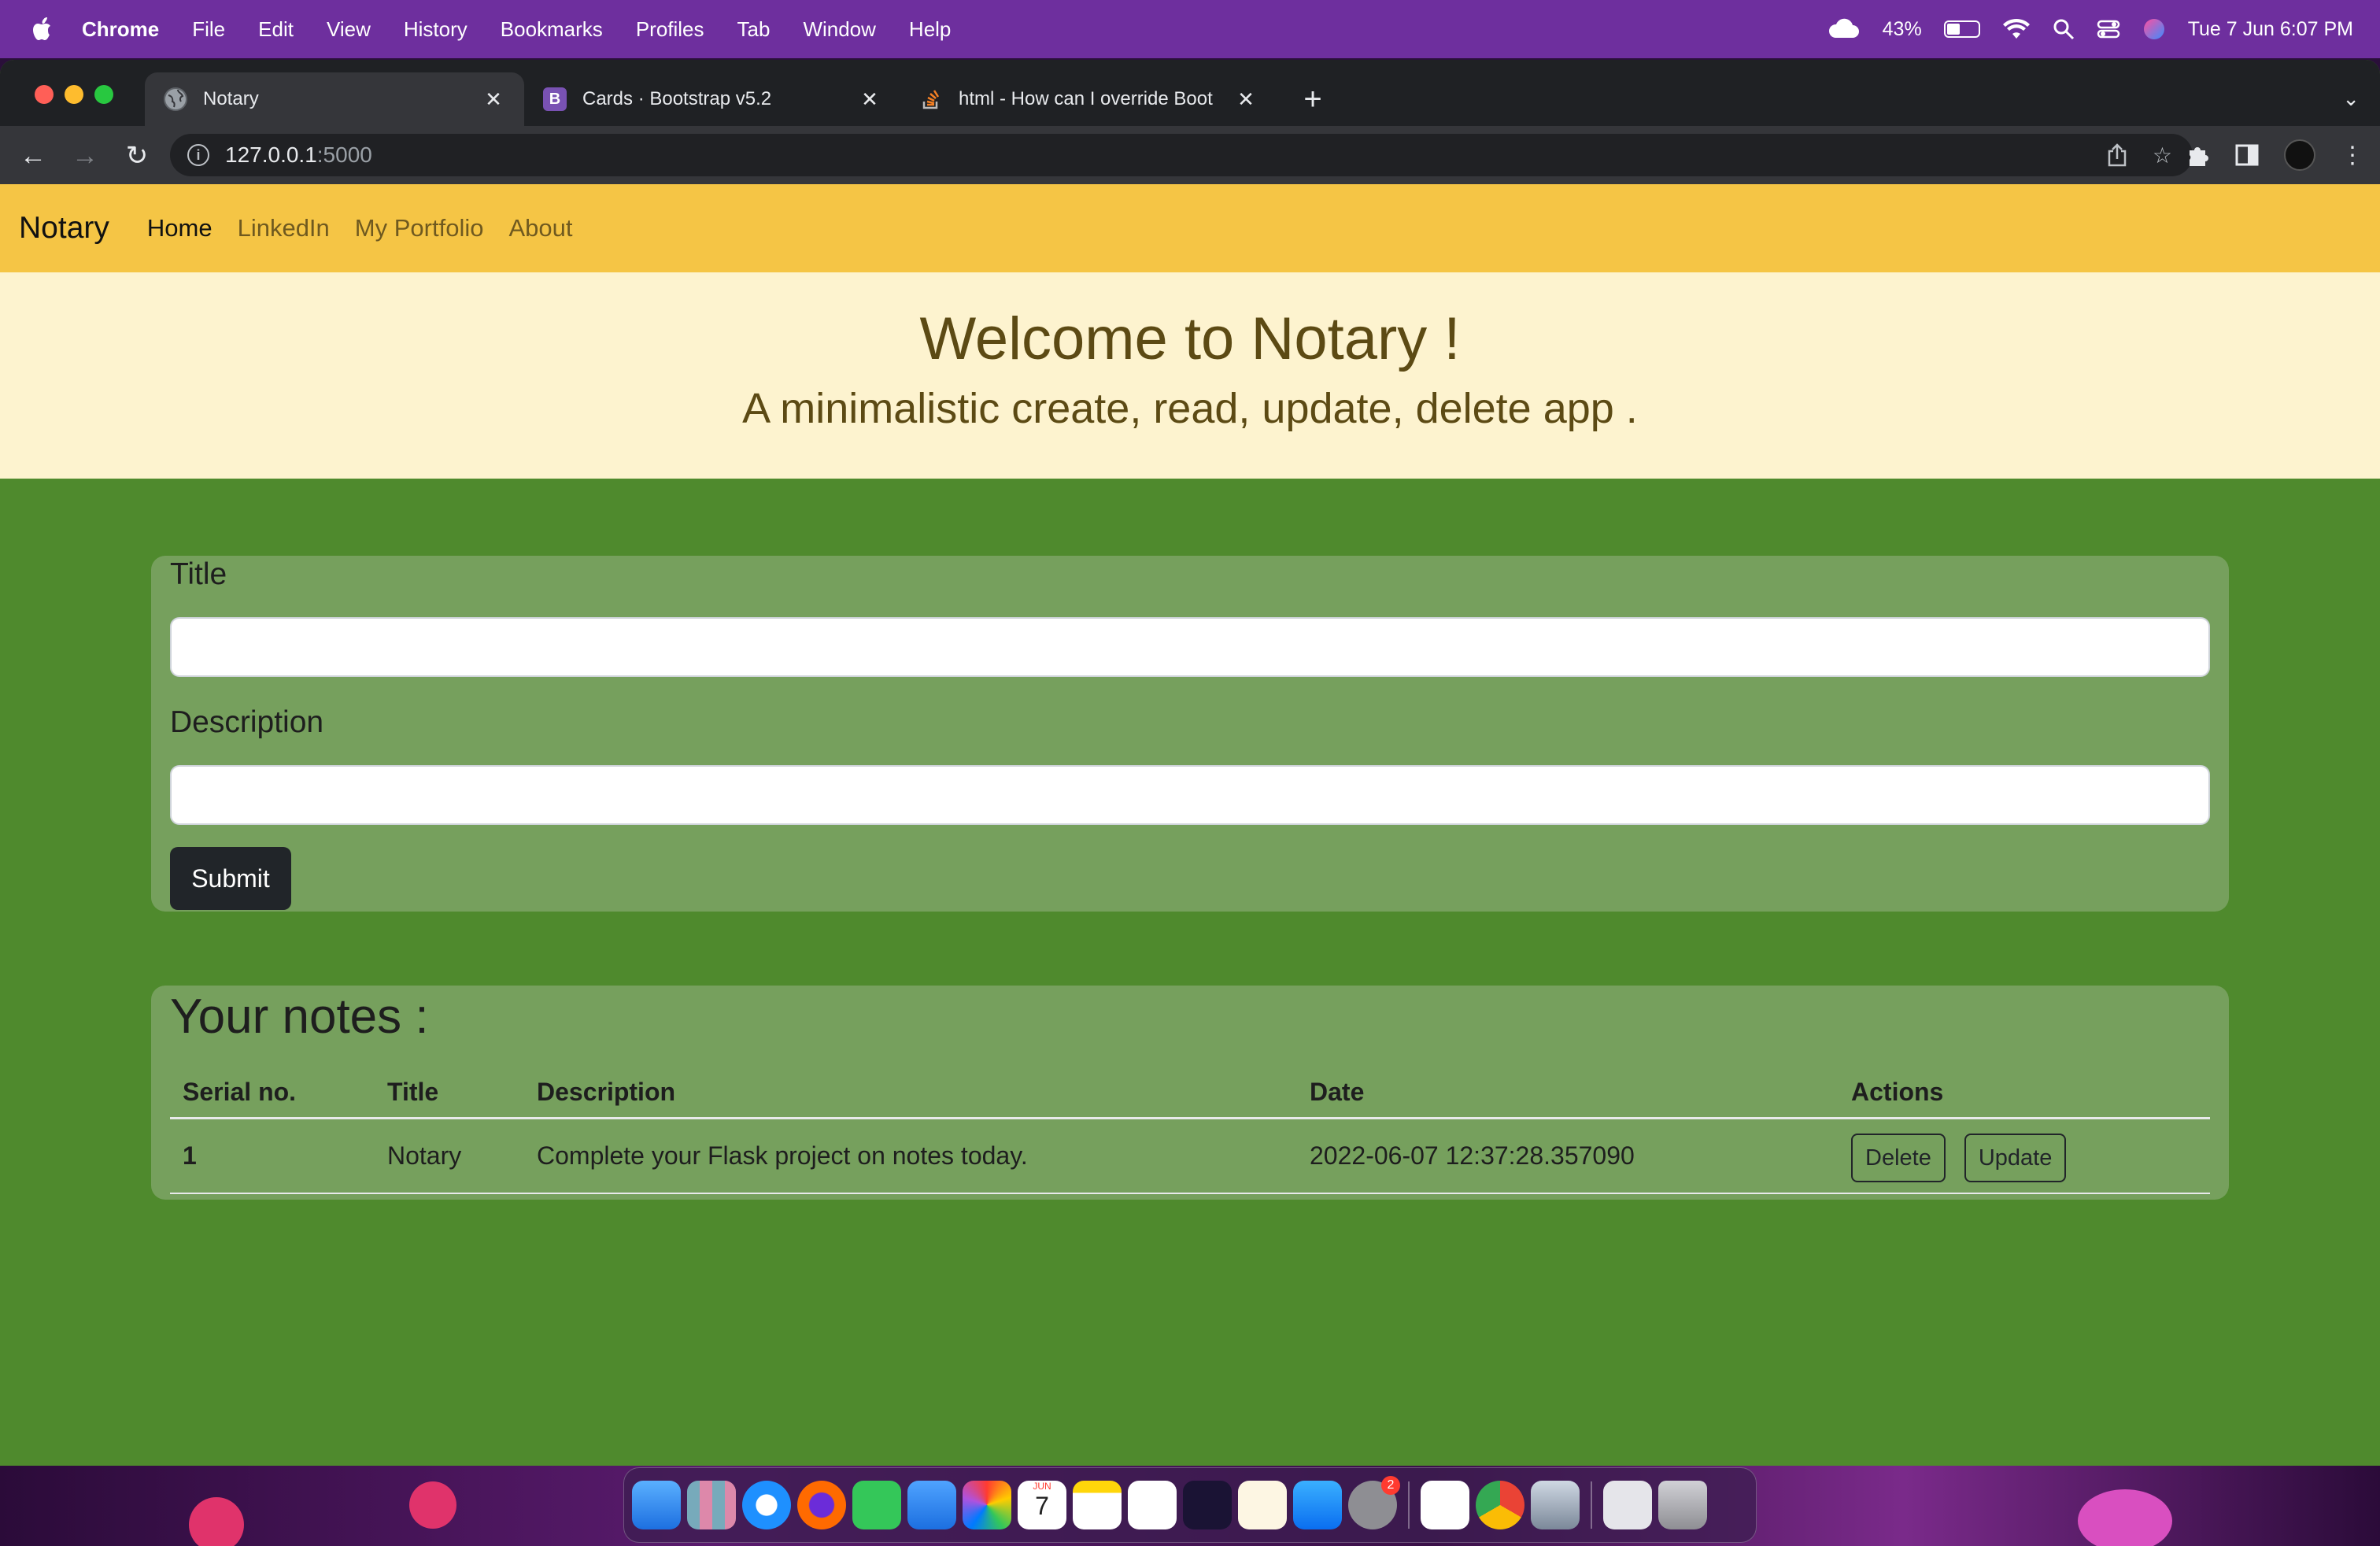  Describe the element at coordinates (2024, 1093) in the screenshot. I see `column-header-actions: Actions` at that location.